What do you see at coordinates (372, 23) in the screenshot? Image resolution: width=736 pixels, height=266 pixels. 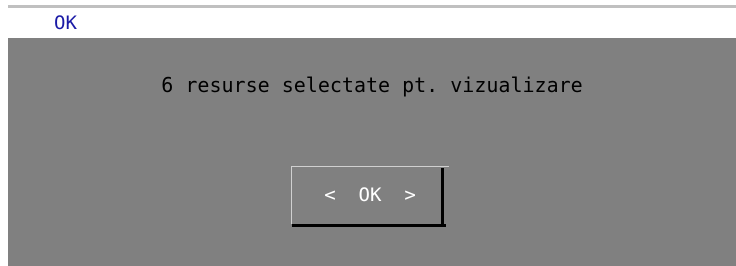 I see `title-bar: OK` at bounding box center [372, 23].